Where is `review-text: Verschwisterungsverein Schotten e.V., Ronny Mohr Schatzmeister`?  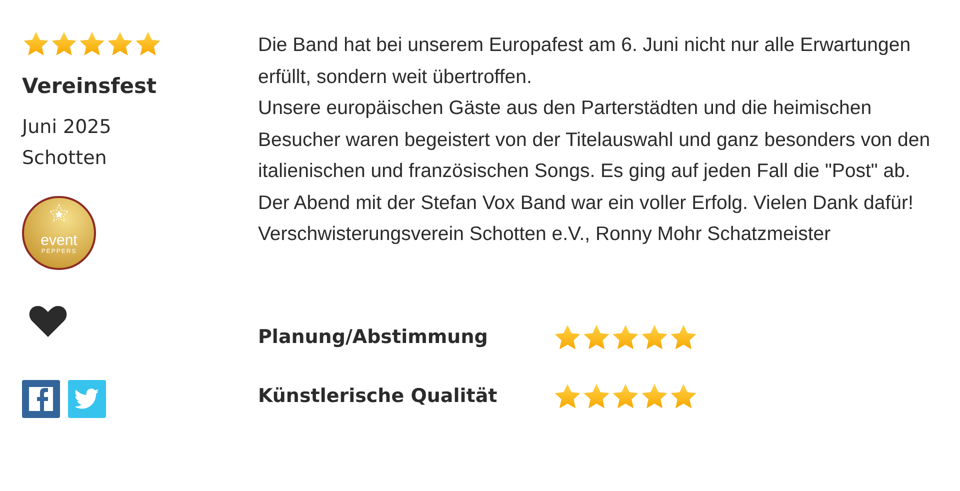
review-text: Verschwisterungsverein Schotten e.V., Ronny Mohr Schatzmeister is located at coordinates (545, 234).